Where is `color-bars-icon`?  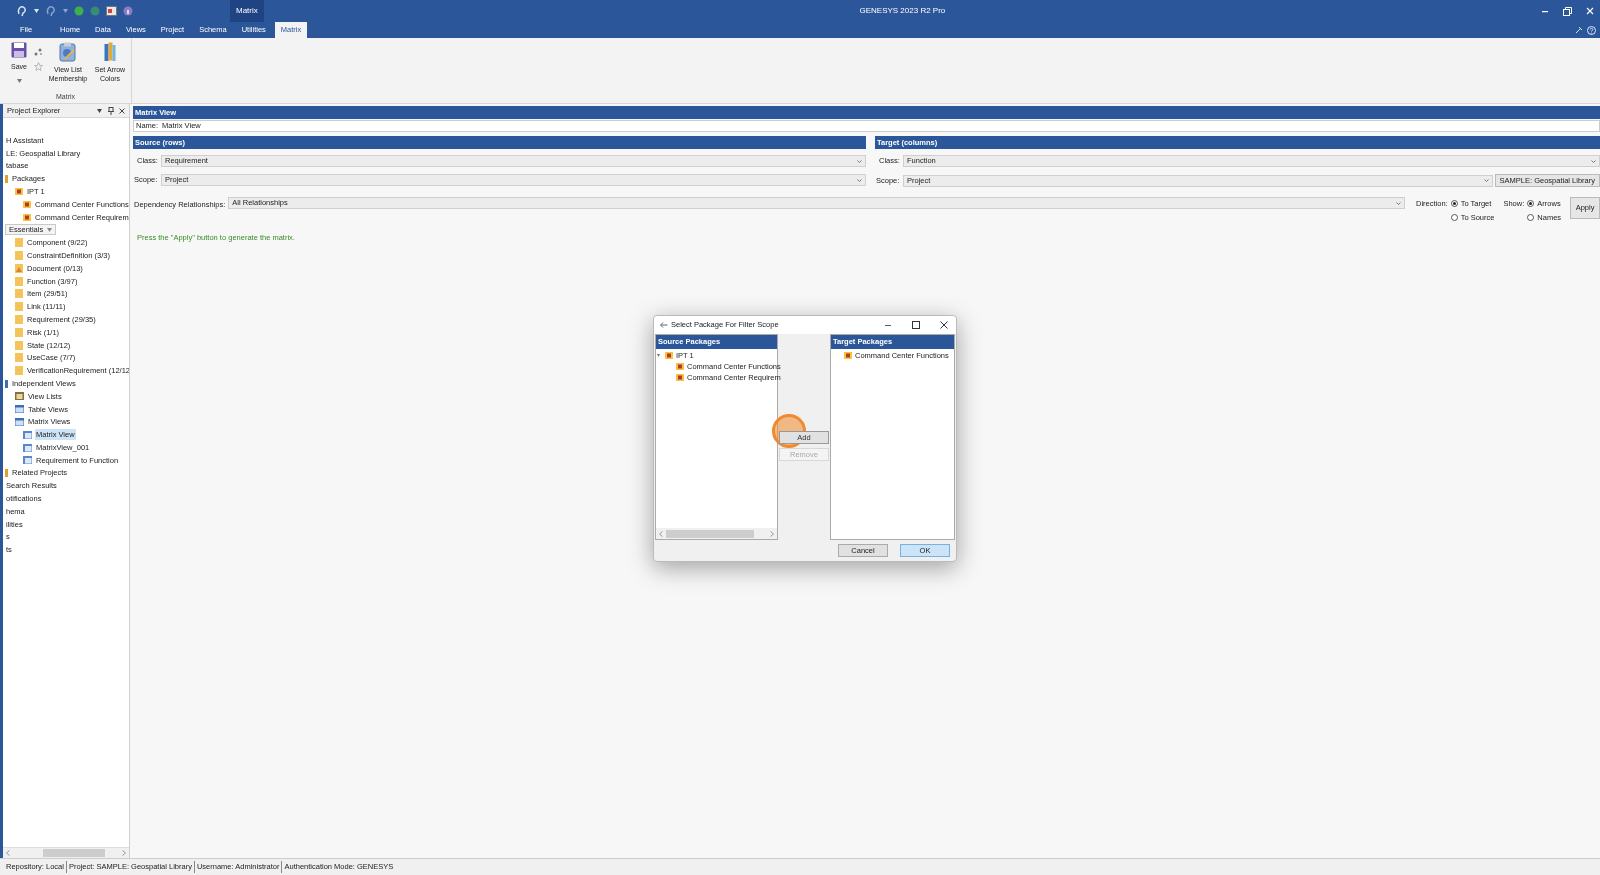
color-bars-icon is located at coordinates (110, 52).